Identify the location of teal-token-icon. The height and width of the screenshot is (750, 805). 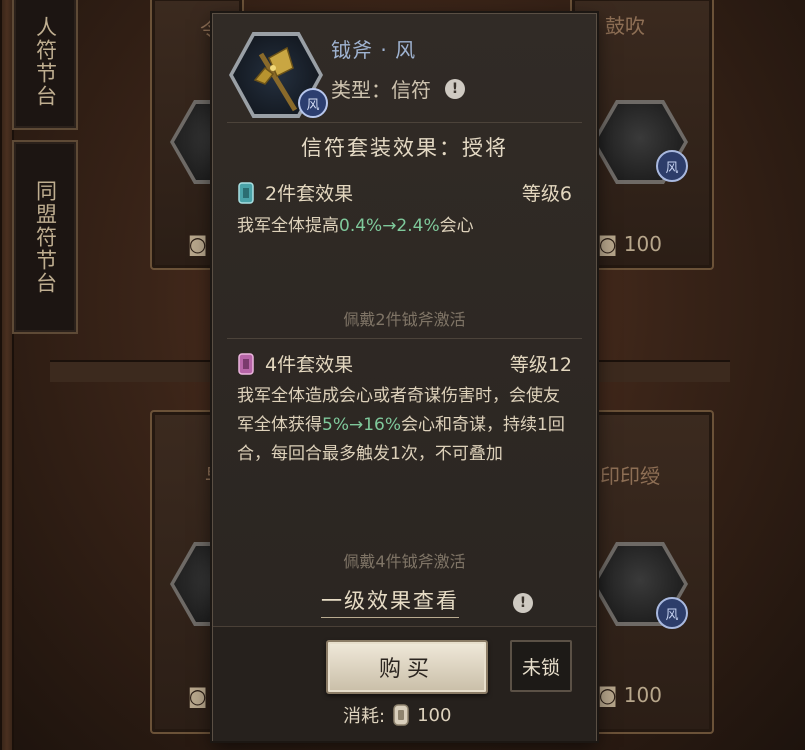
(246, 192).